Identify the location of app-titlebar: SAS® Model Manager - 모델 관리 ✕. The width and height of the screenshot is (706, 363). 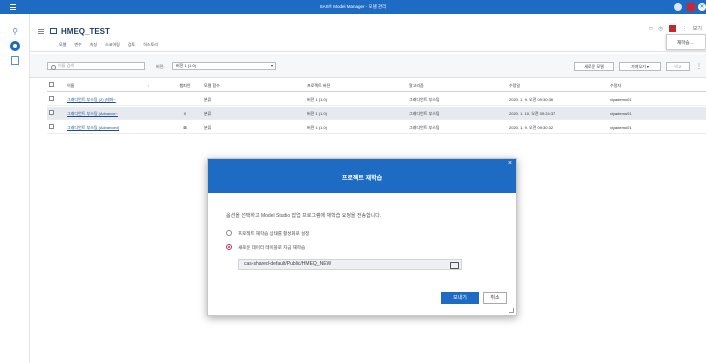
(353, 7).